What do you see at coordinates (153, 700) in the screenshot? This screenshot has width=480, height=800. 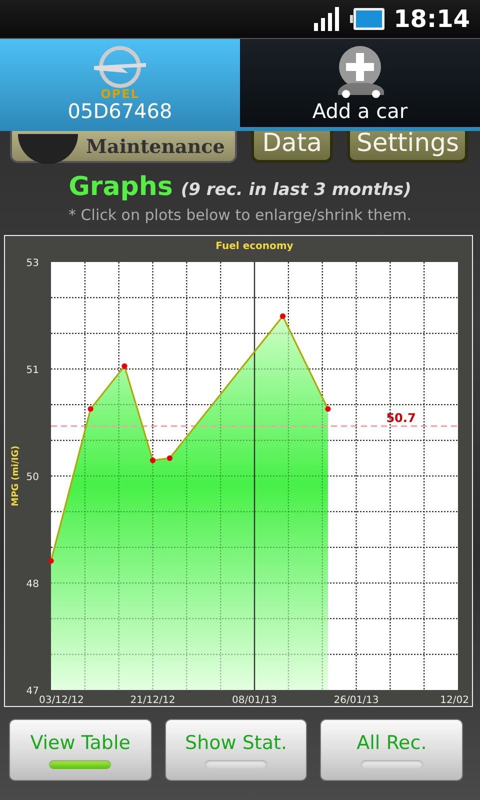 I see `x-tick-label: 21/12/12` at bounding box center [153, 700].